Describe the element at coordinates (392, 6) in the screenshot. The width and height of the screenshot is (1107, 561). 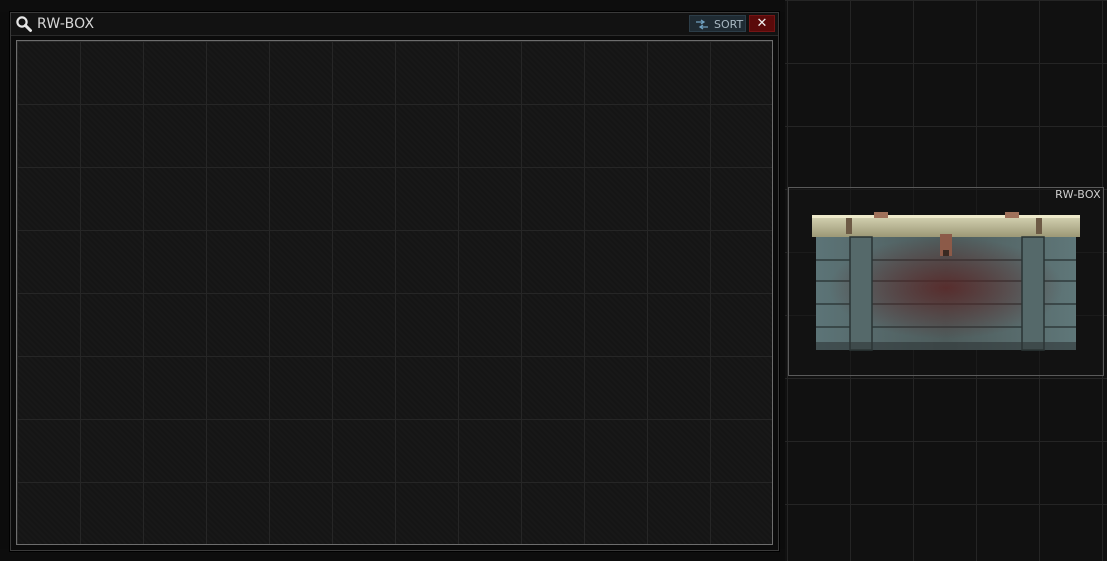
I see `background-top-strip` at that location.